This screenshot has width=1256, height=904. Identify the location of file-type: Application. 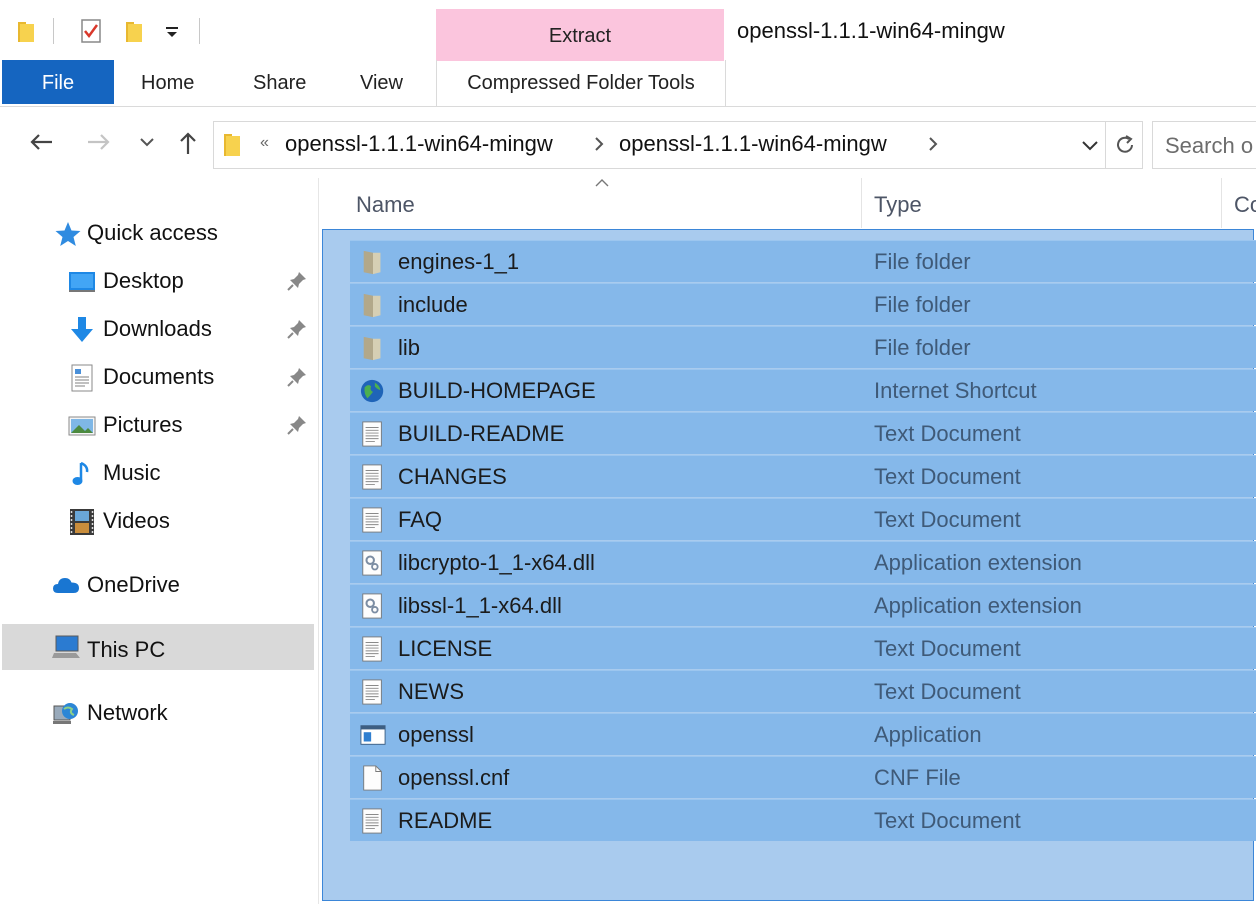
(928, 734).